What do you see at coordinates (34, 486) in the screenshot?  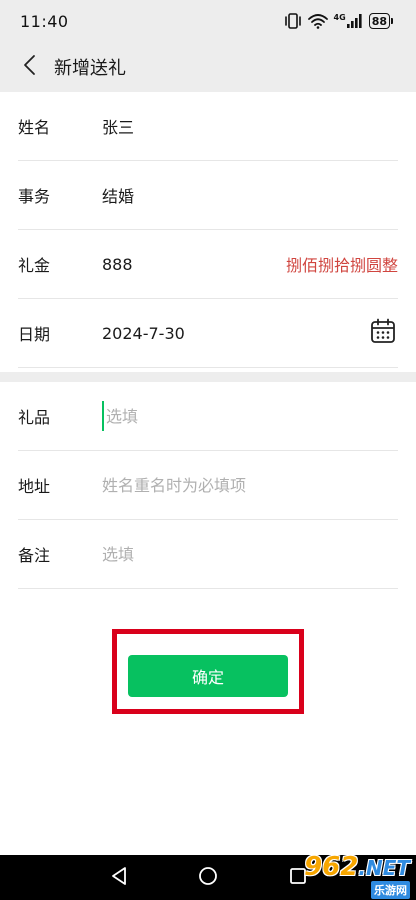 I see `address-label: 地址` at bounding box center [34, 486].